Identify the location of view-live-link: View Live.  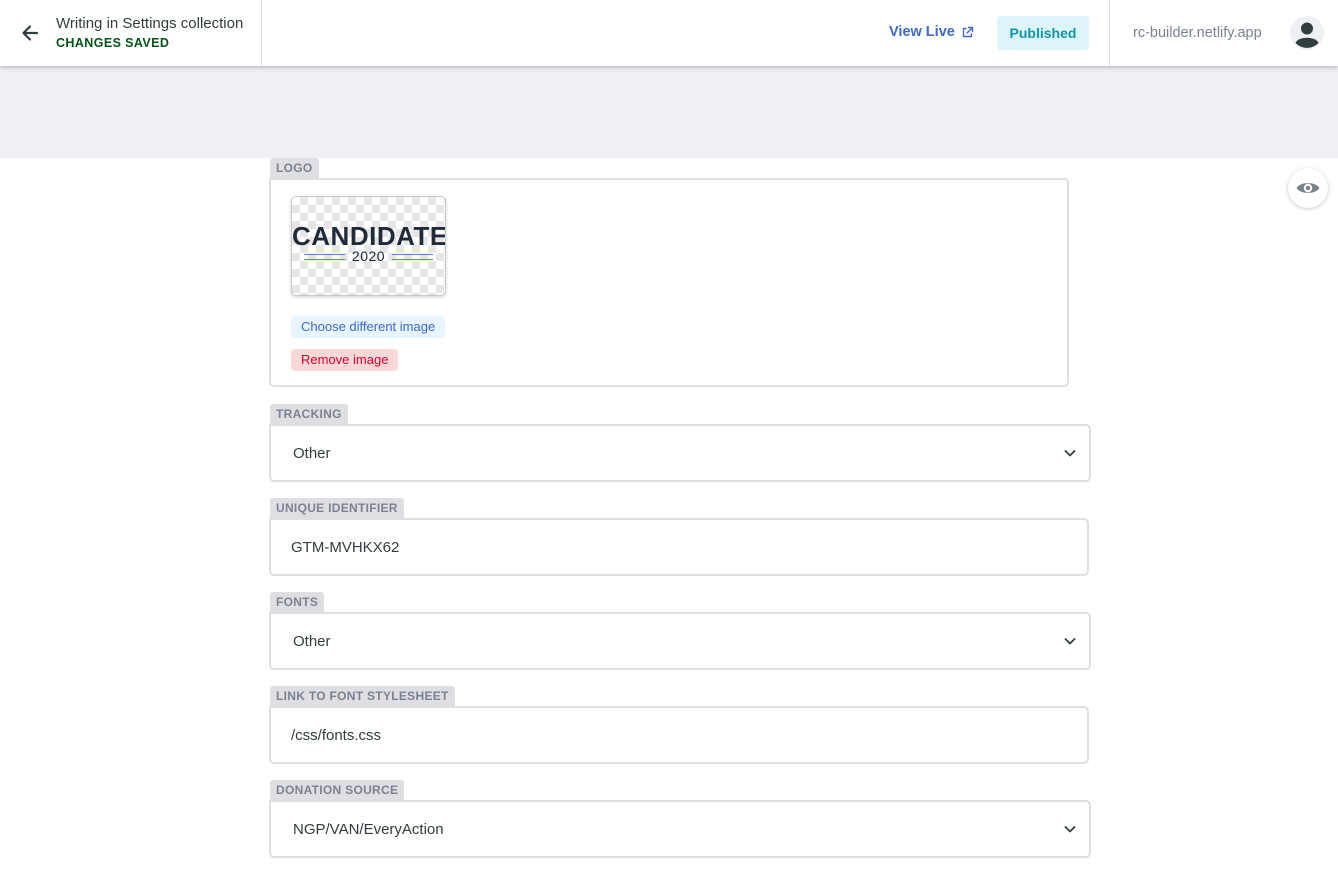
(931, 32).